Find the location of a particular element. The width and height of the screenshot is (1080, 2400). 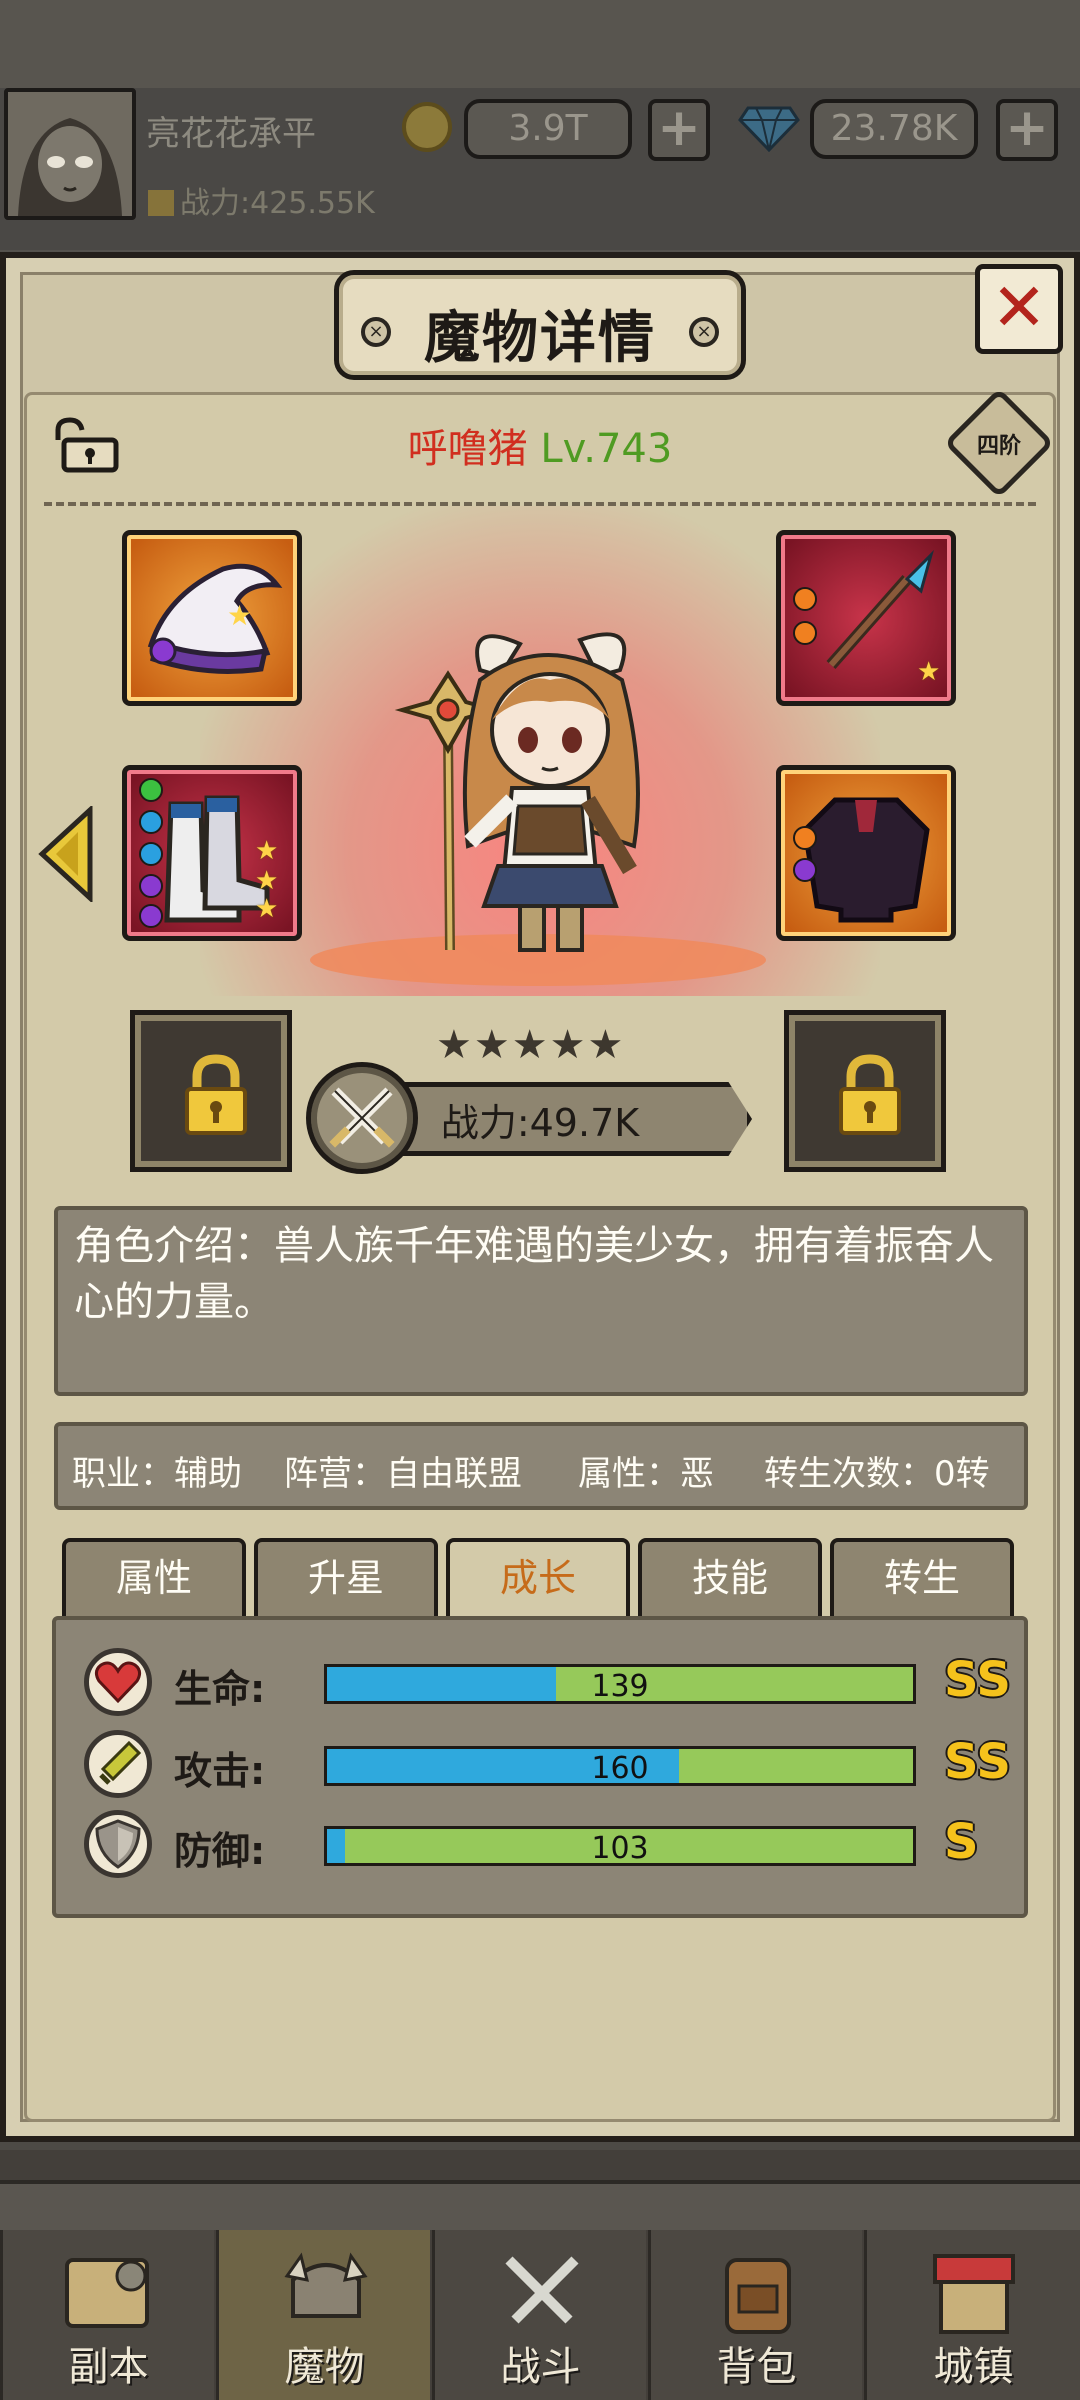

gold-coin-icon is located at coordinates (427, 127).